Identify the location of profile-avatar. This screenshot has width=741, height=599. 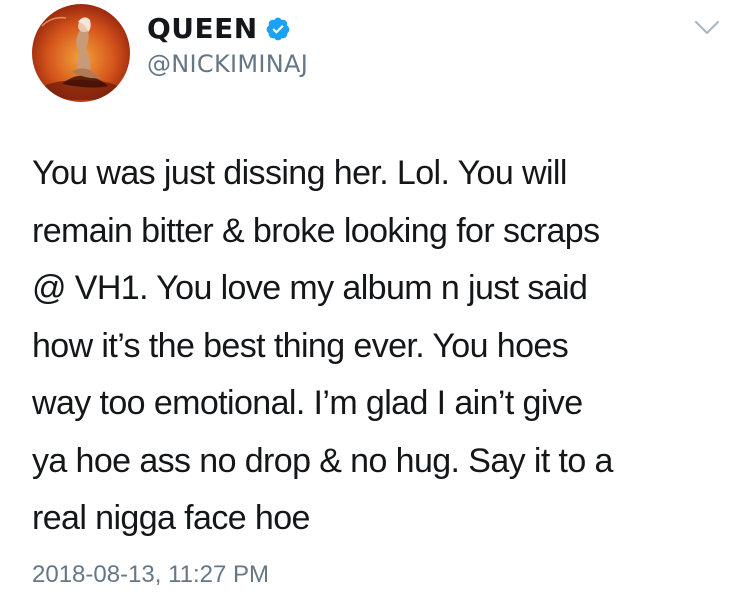
(81, 53).